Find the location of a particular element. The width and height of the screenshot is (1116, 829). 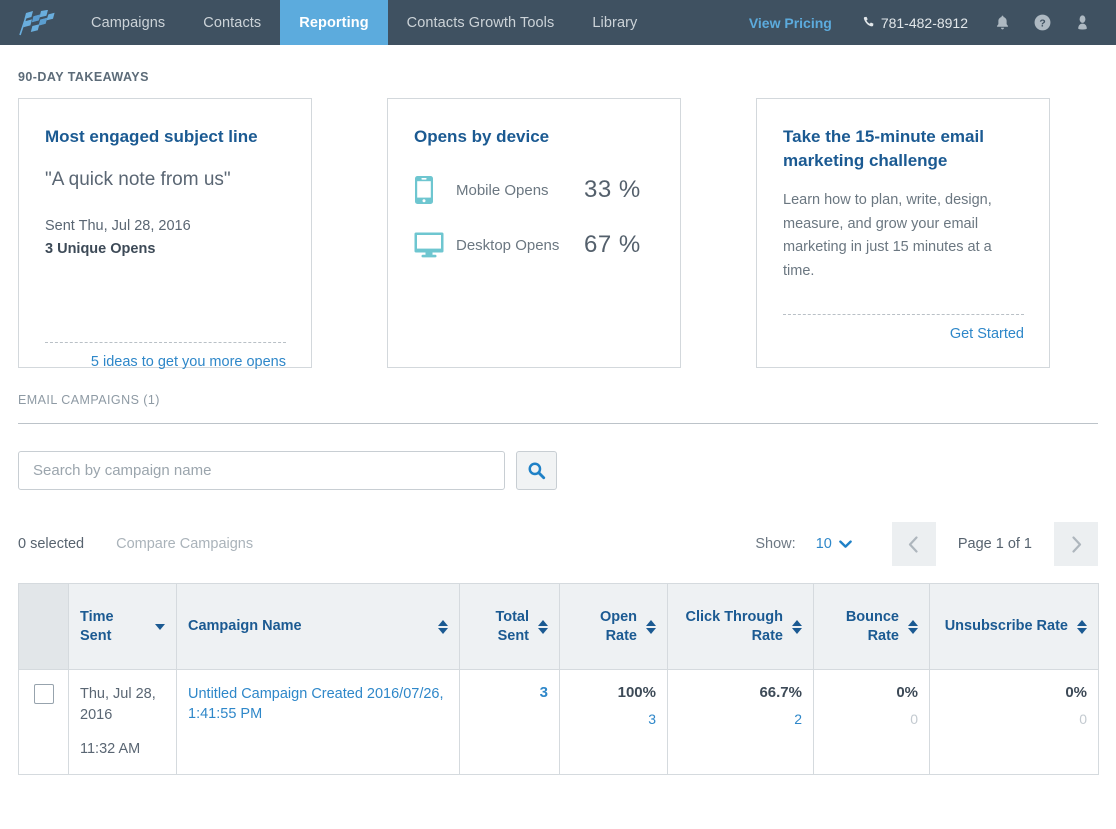

user-icon is located at coordinates (1082, 22).